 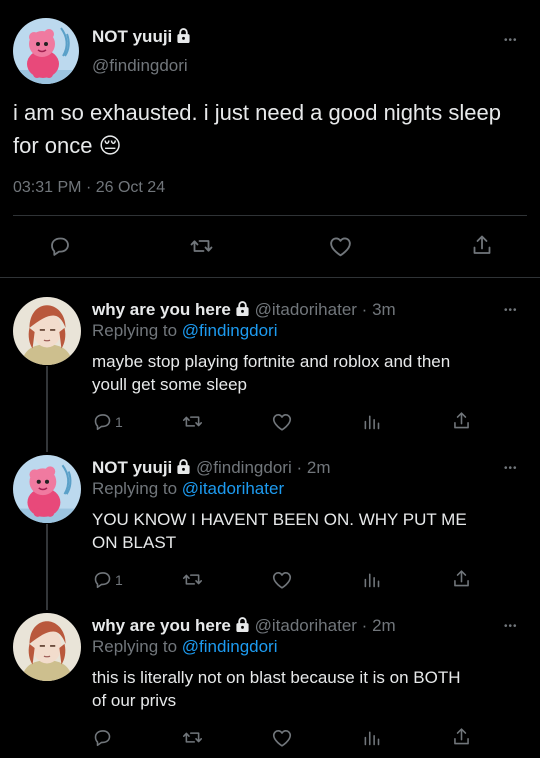 I want to click on display-name-row: NOT yuuji, so click(x=141, y=37).